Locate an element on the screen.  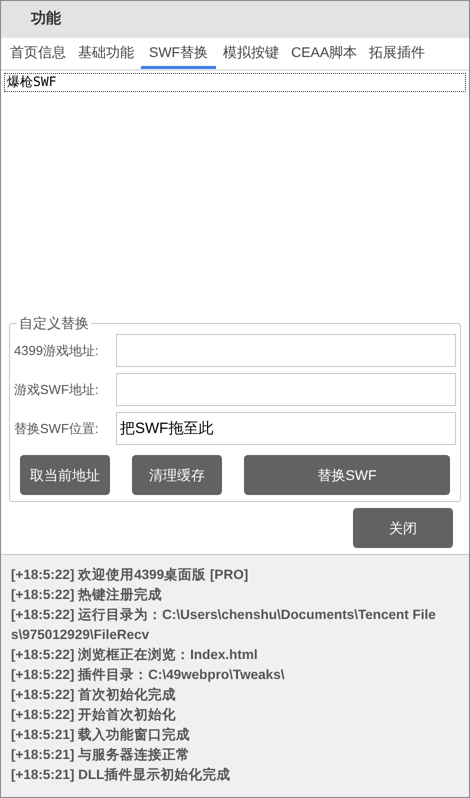
action-button: 替换SWF is located at coordinates (347, 475).